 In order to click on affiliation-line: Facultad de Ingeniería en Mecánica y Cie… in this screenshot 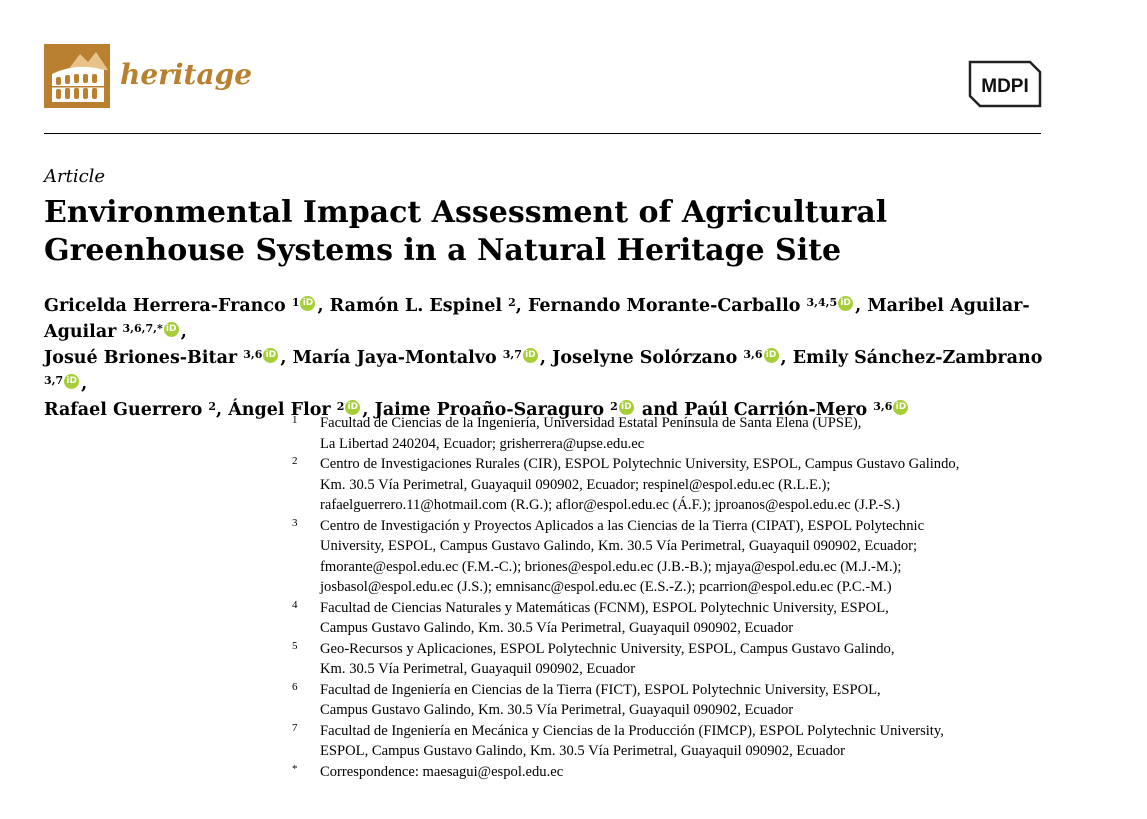, I will do `click(632, 730)`.